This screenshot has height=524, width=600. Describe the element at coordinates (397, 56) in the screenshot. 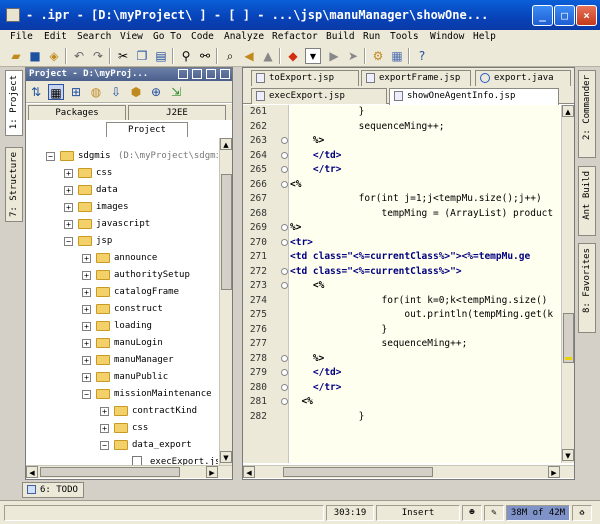

I see `plugin-icon: ▦` at that location.